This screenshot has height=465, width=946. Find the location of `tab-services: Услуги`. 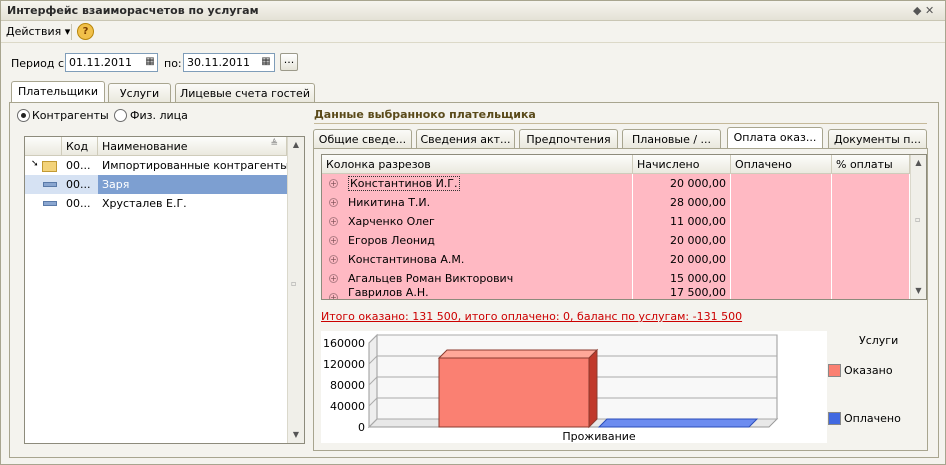

tab-services: Услуги is located at coordinates (139, 93).